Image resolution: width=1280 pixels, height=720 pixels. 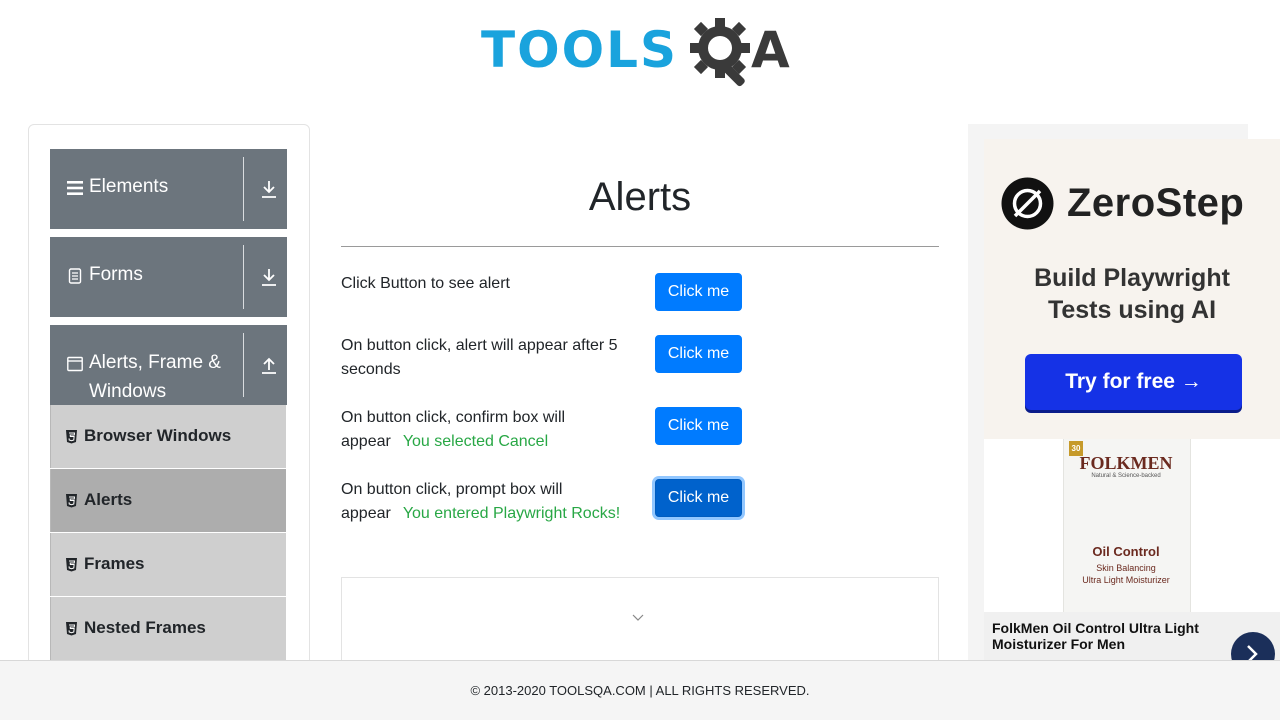 What do you see at coordinates (155, 362) in the screenshot?
I see `sidebar-group-label: Alerts, Frame &` at bounding box center [155, 362].